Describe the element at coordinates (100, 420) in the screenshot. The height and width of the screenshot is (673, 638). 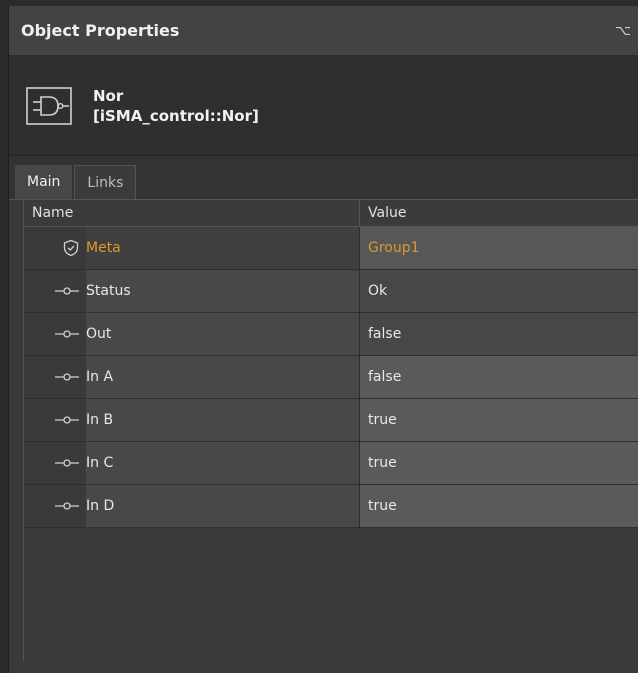
I see `property-name: In B` at that location.